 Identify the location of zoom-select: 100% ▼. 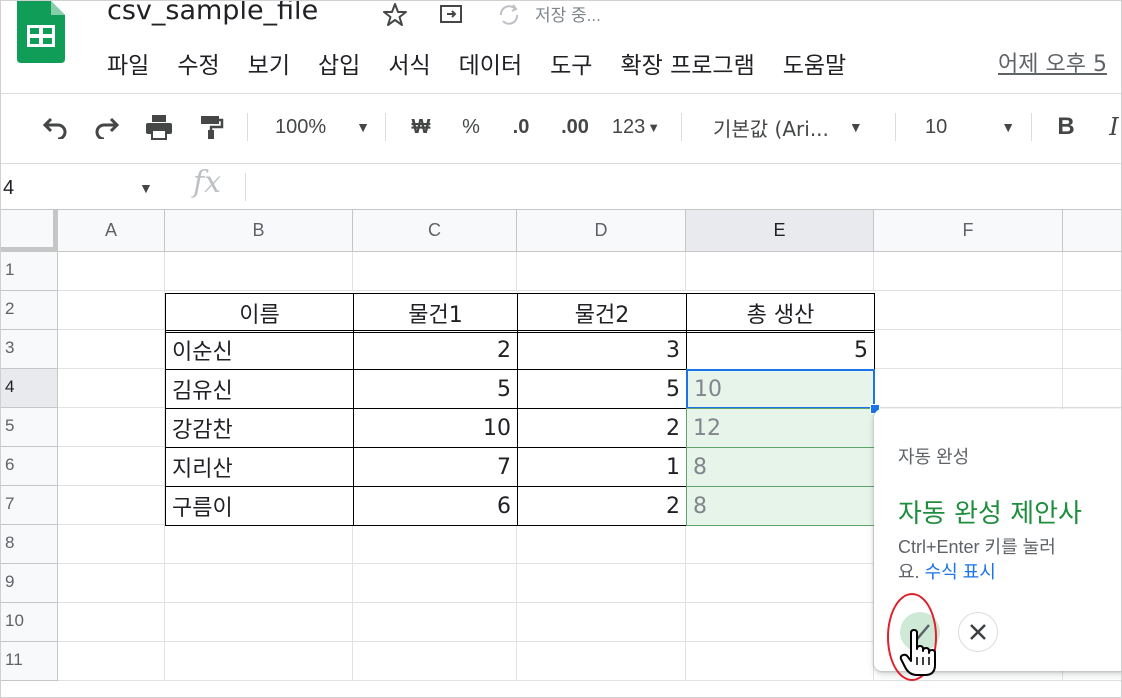
(318, 127).